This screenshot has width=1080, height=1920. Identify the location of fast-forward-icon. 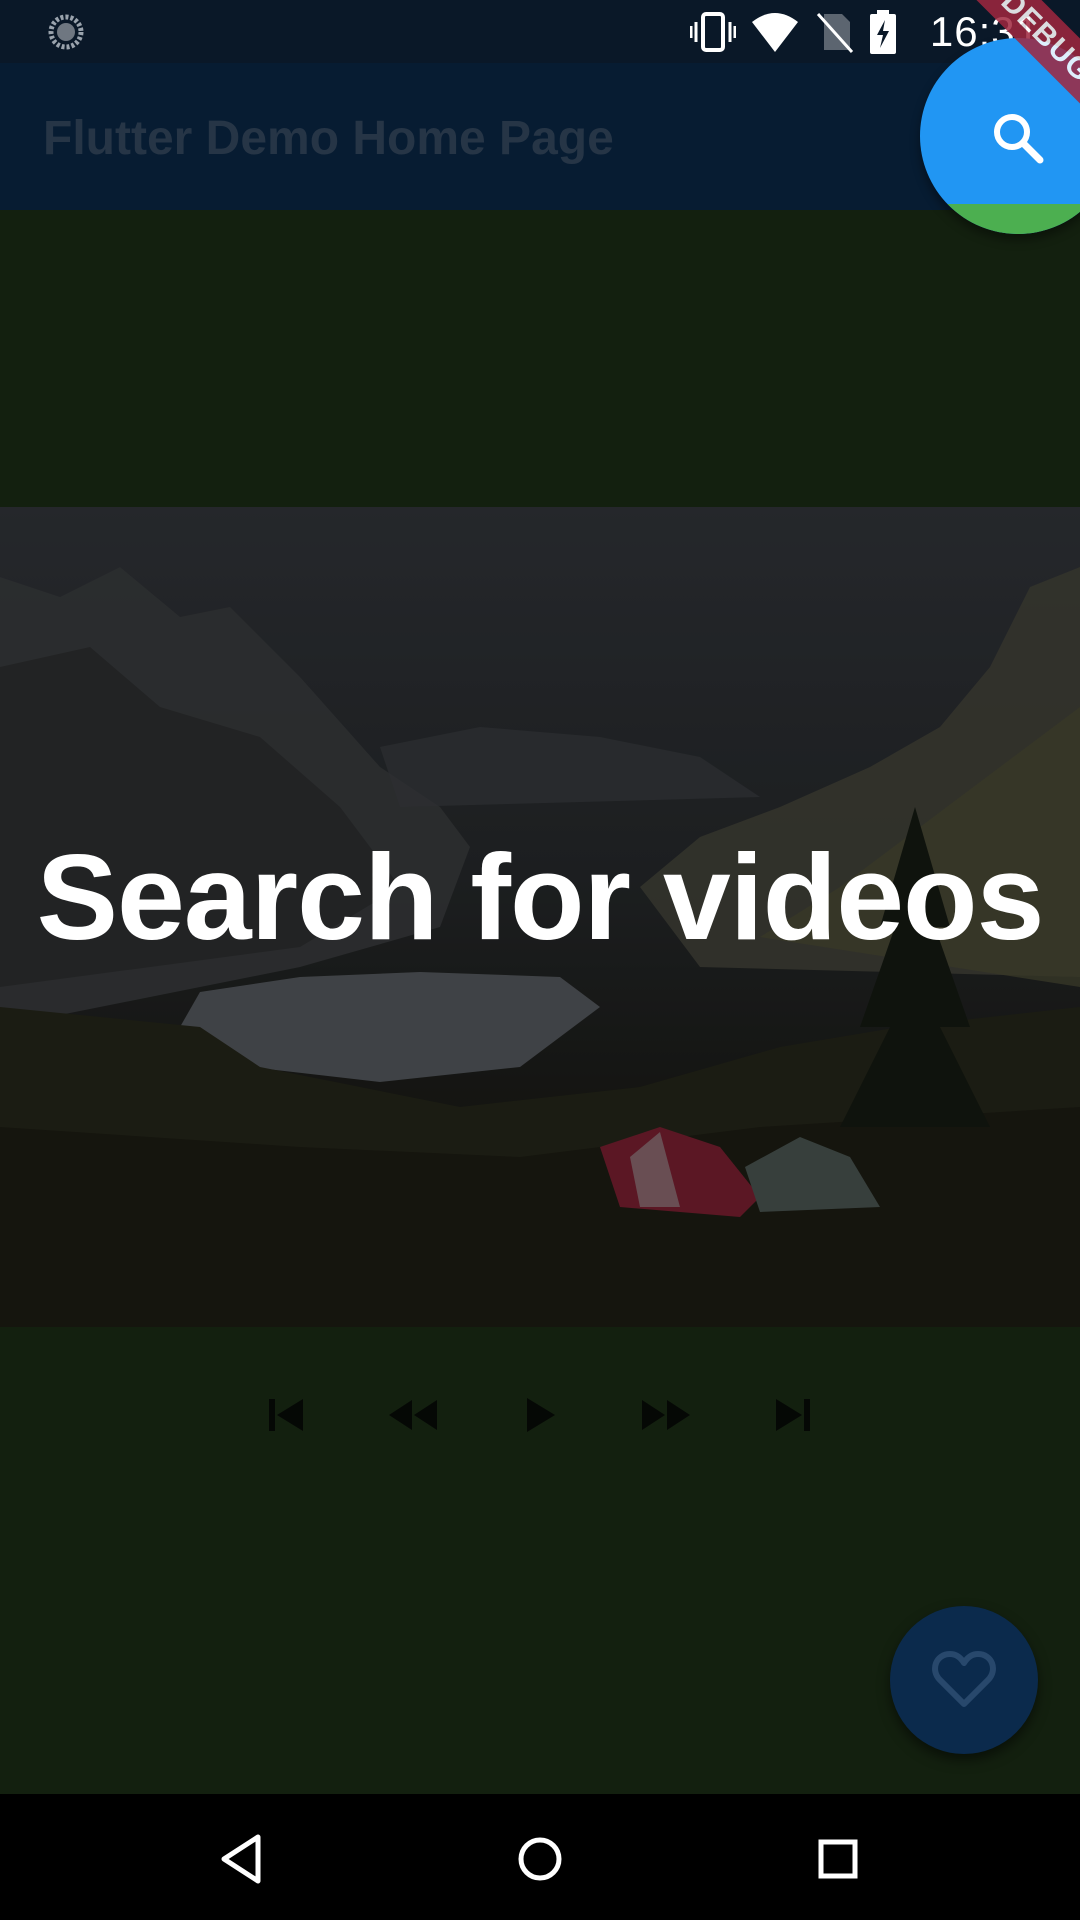
(666, 1415).